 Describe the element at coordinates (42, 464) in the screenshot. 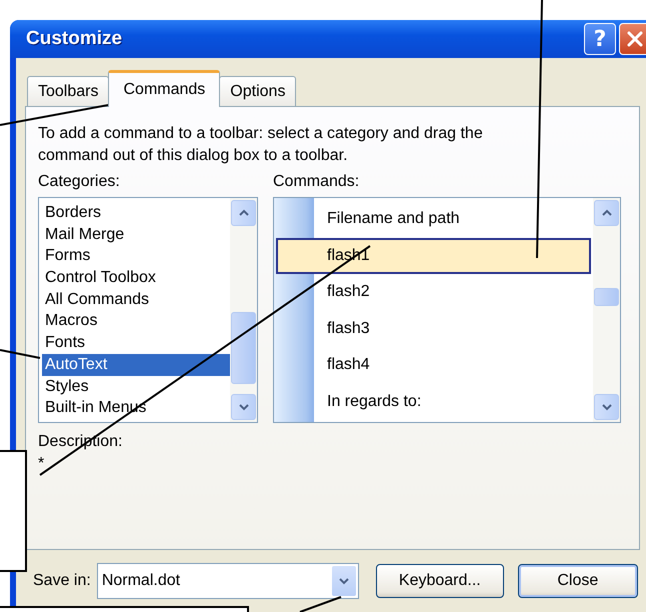

I see `description-text: *` at that location.